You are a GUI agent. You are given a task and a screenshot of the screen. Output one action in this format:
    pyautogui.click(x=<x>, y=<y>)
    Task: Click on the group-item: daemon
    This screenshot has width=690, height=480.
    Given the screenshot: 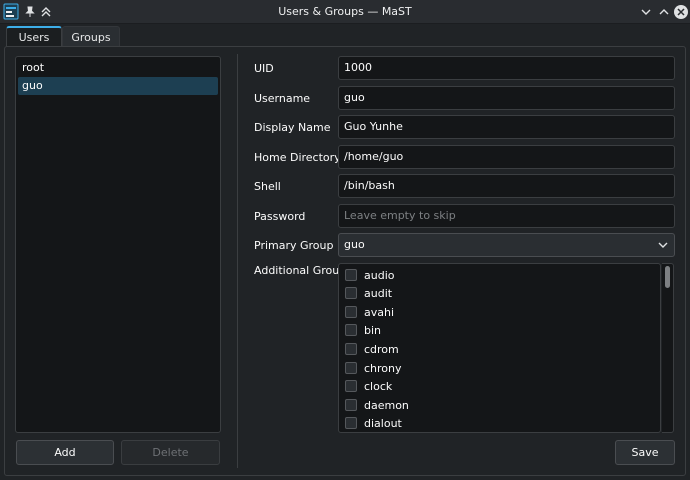 What is the action you would take?
    pyautogui.click(x=377, y=405)
    